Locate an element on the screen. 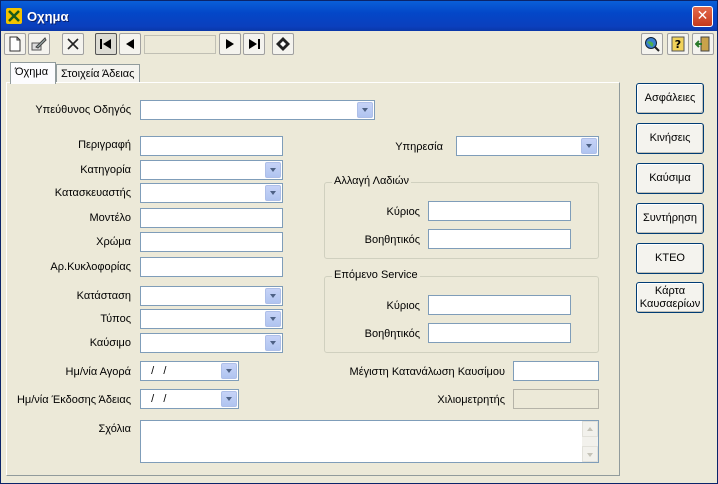 The height and width of the screenshot is (484, 718). oil-main-label: Κύριος is located at coordinates (403, 212).